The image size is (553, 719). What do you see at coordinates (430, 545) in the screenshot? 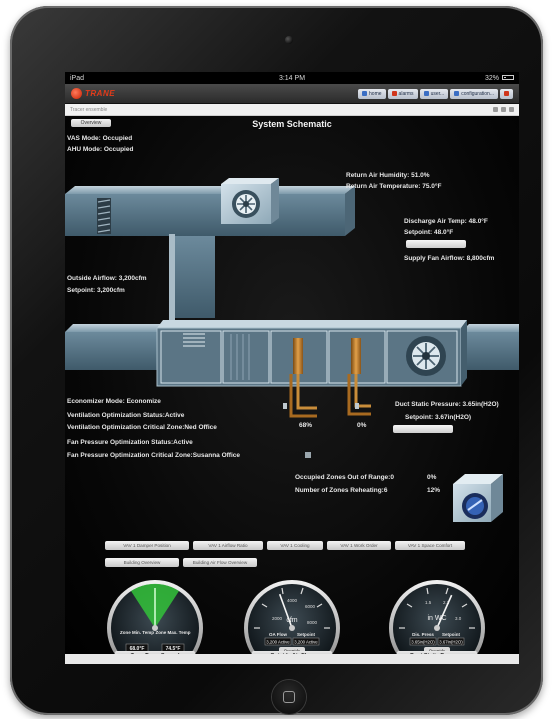
I see `vav-space-comfort-button: VAV 1 Space Comfort` at bounding box center [430, 545].